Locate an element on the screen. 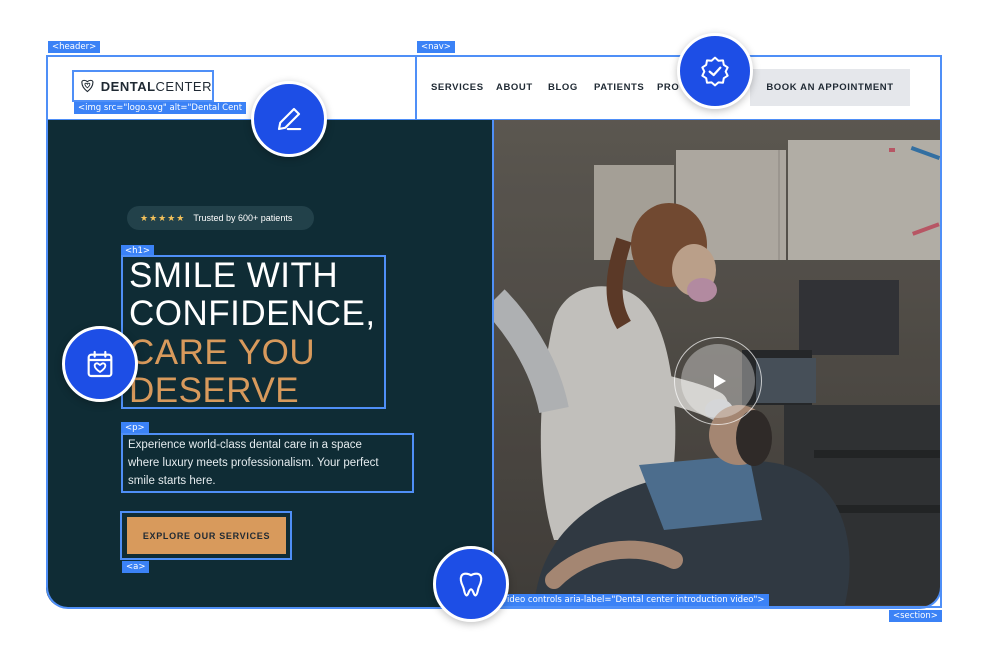 This screenshot has width=988, height=664. nav-services: SERVICES is located at coordinates (457, 87).